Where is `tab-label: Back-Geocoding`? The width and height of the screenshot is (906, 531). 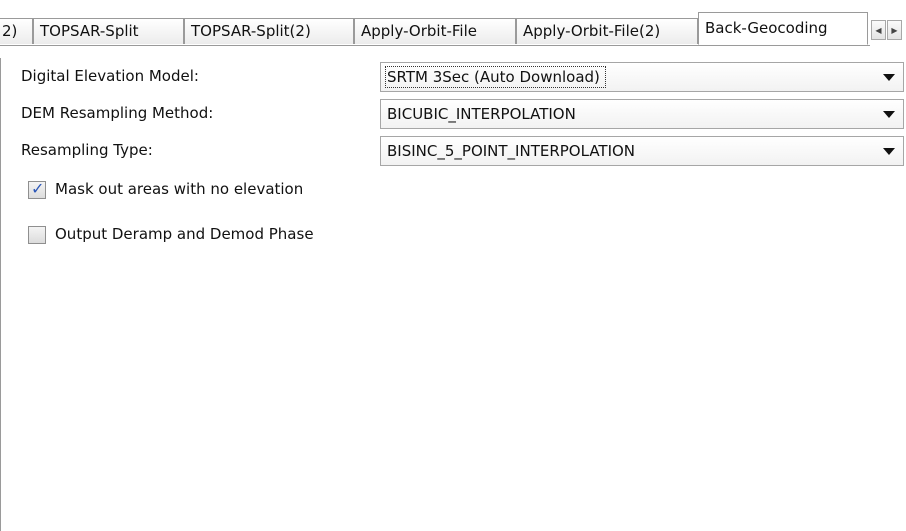 tab-label: Back-Geocoding is located at coordinates (766, 28).